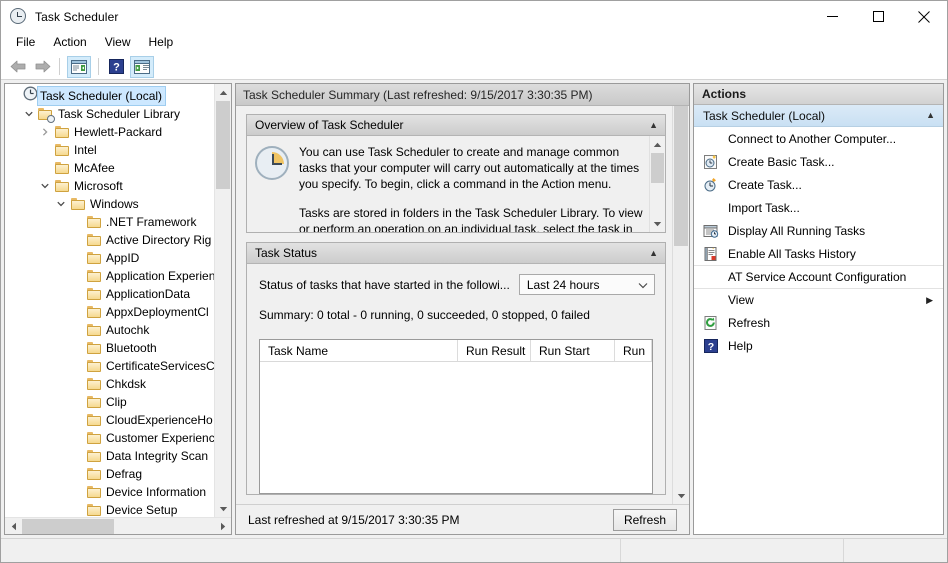 This screenshot has height=563, width=948. What do you see at coordinates (46, 115) in the screenshot?
I see `folder-clock-icon` at bounding box center [46, 115].